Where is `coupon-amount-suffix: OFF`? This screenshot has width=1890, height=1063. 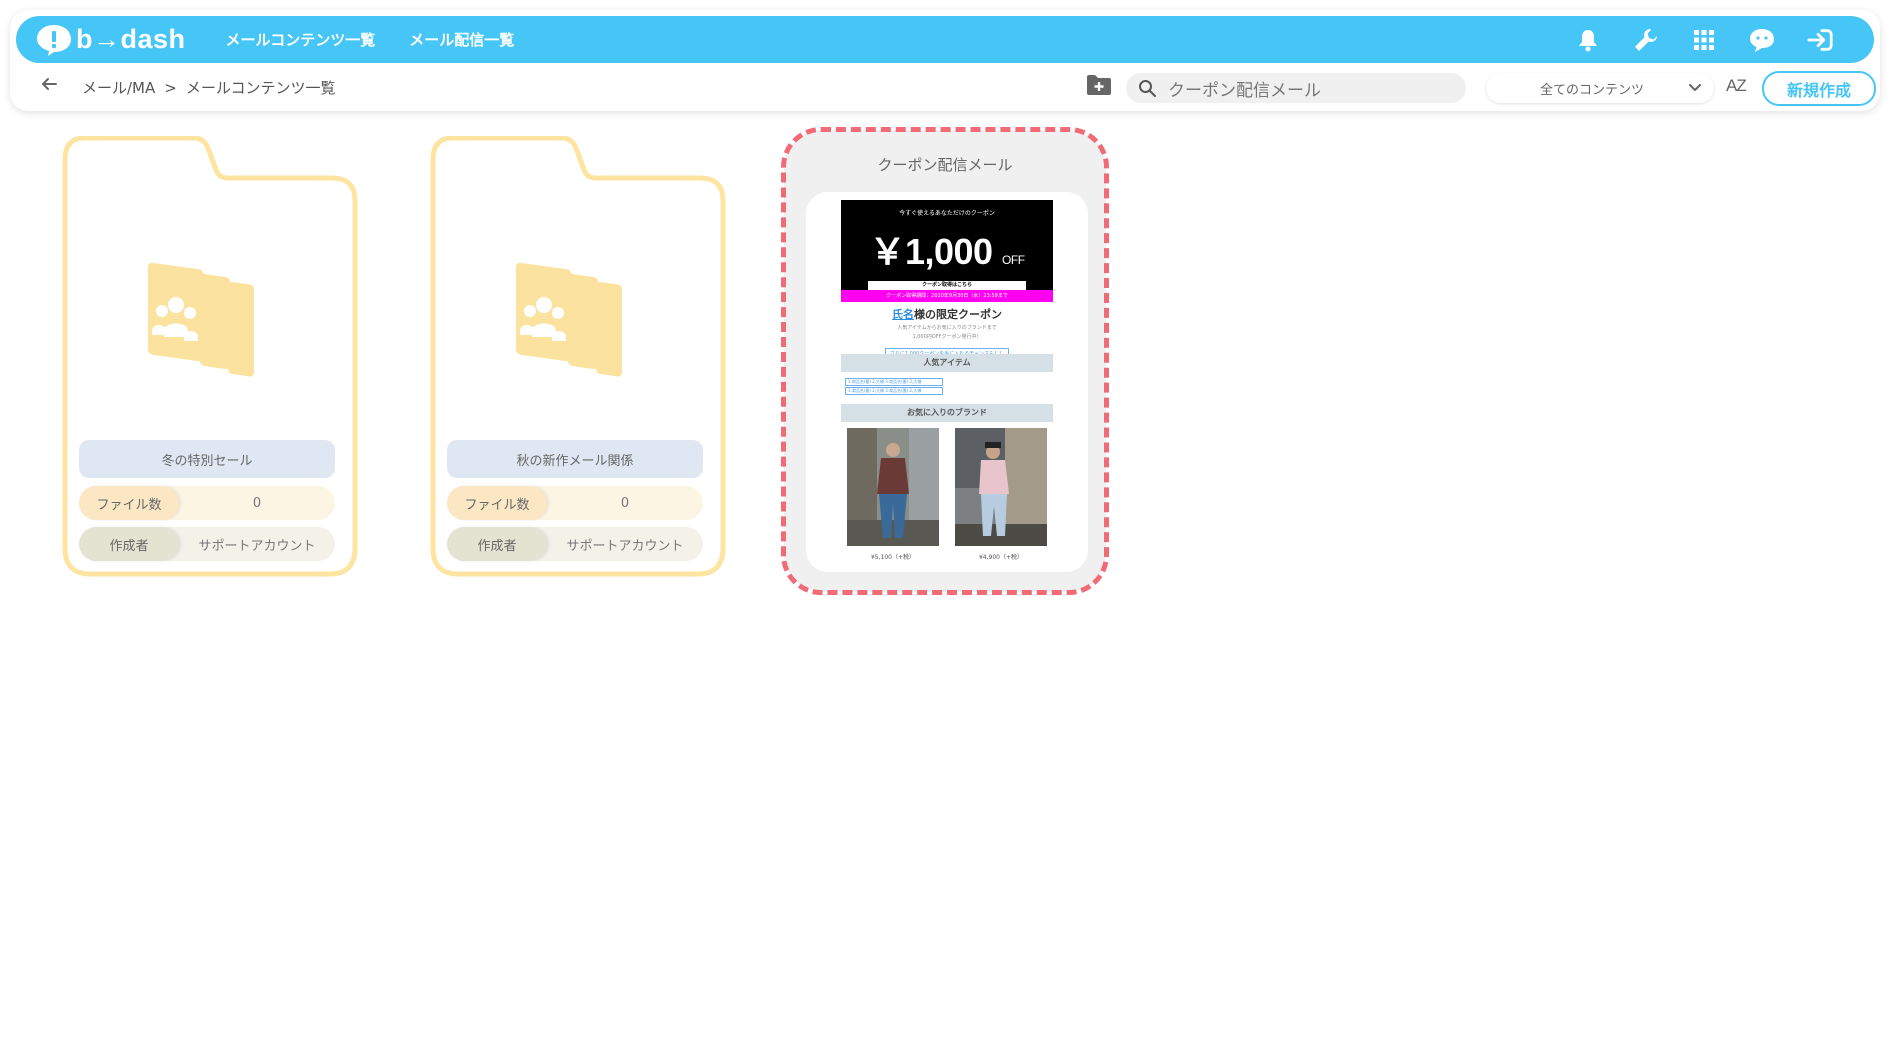
coupon-amount-suffix: OFF is located at coordinates (1013, 260).